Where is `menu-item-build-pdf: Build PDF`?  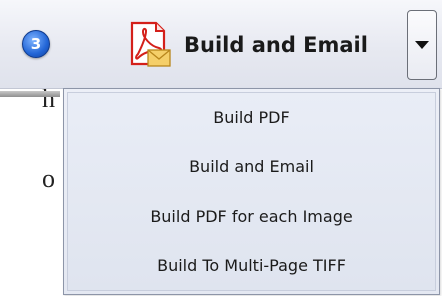 menu-item-build-pdf: Build PDF is located at coordinates (251, 117).